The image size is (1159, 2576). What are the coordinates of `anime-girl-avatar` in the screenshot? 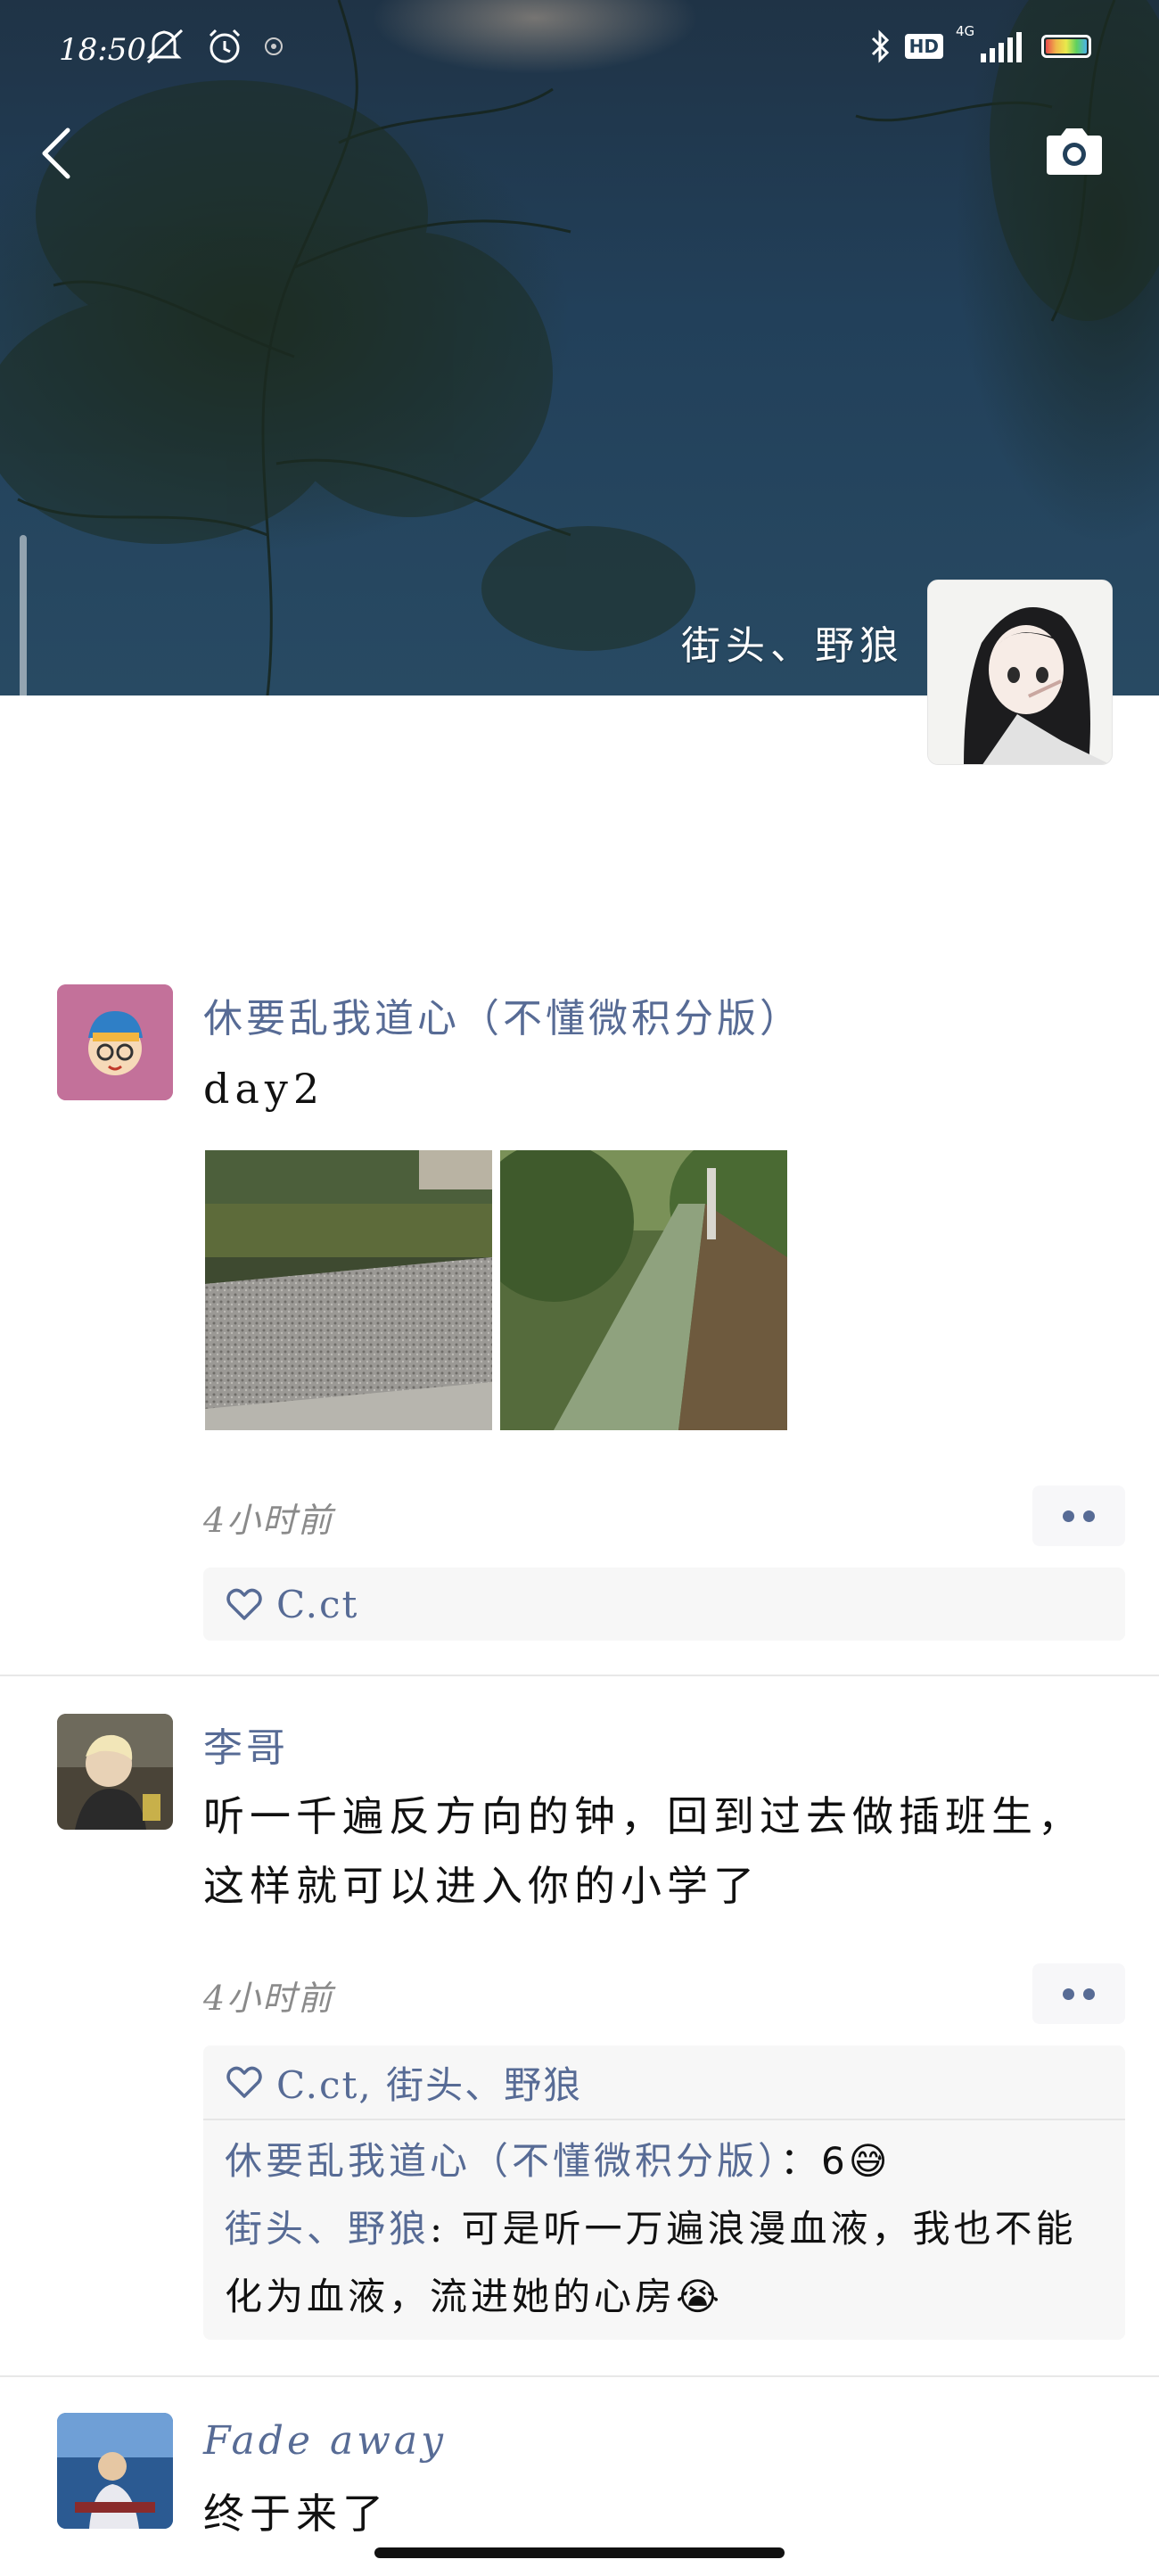 It's located at (1020, 672).